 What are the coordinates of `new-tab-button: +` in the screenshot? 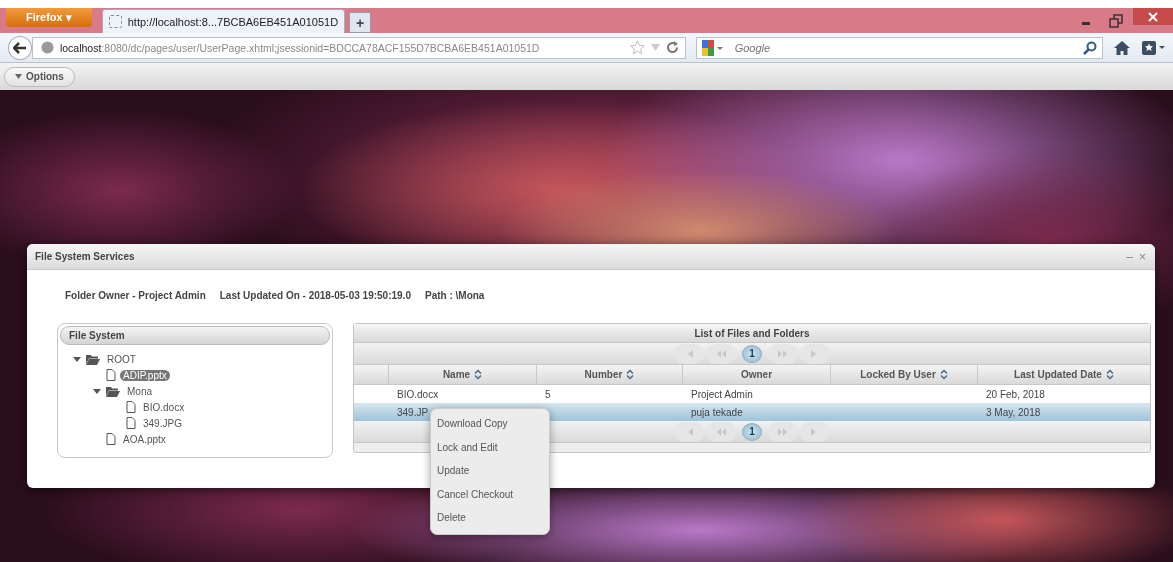 It's located at (360, 22).